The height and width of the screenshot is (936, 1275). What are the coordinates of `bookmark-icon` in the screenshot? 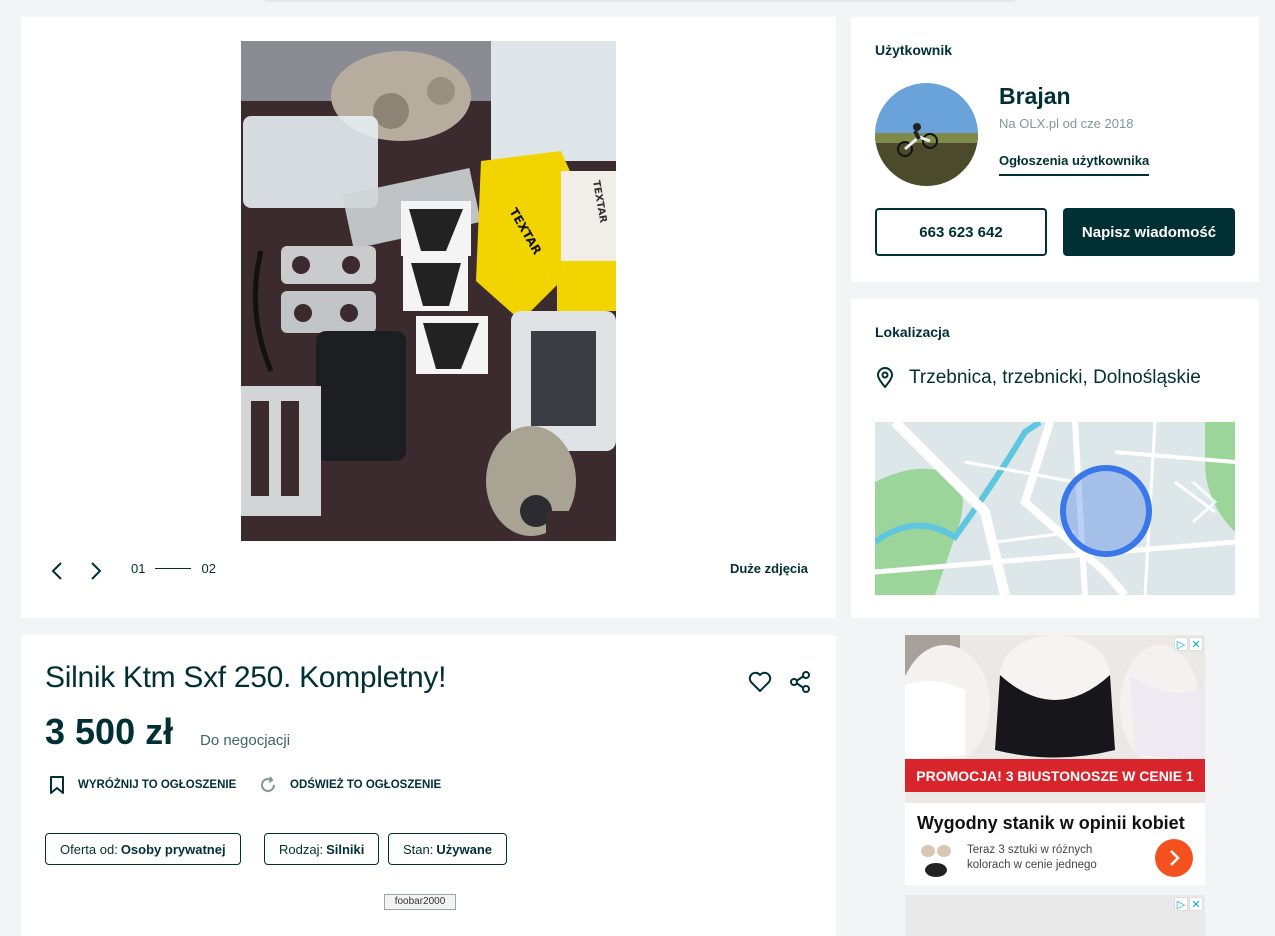 It's located at (57, 785).